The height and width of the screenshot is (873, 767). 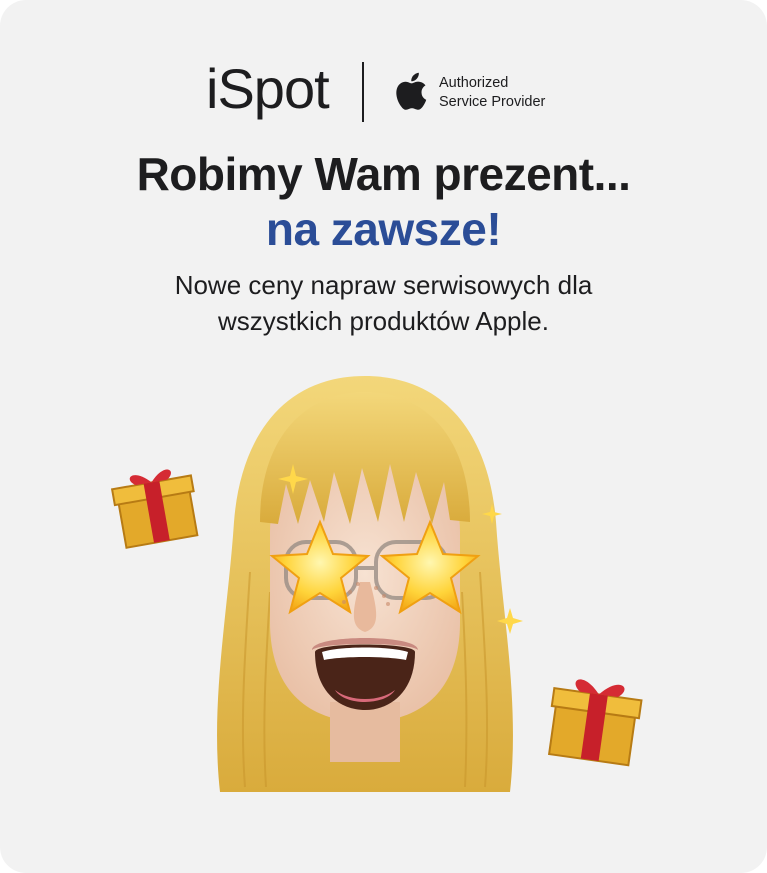 What do you see at coordinates (383, 285) in the screenshot?
I see `subtitle-line-1: Nowe ceny napraw serwisowych dla` at bounding box center [383, 285].